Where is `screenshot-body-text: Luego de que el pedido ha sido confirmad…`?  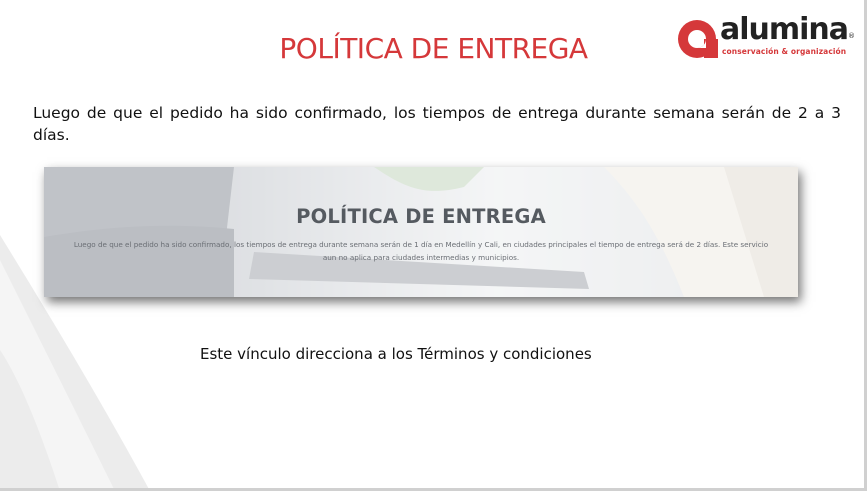
screenshot-body-text: Luego de que el pedido ha sido confirmad… is located at coordinates (421, 251).